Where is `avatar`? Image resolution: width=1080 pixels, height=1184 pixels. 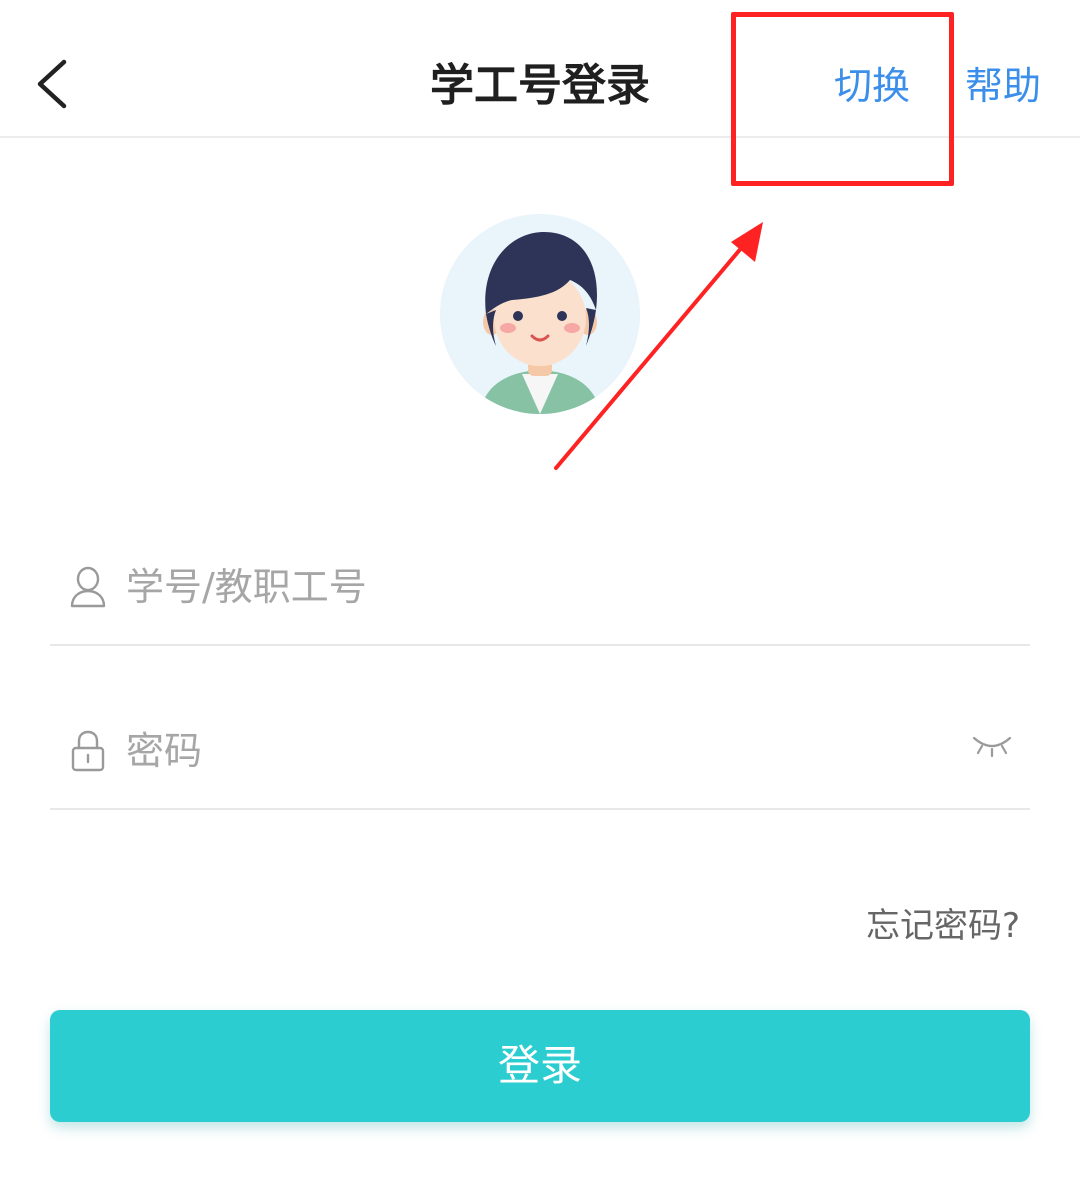
avatar is located at coordinates (540, 314).